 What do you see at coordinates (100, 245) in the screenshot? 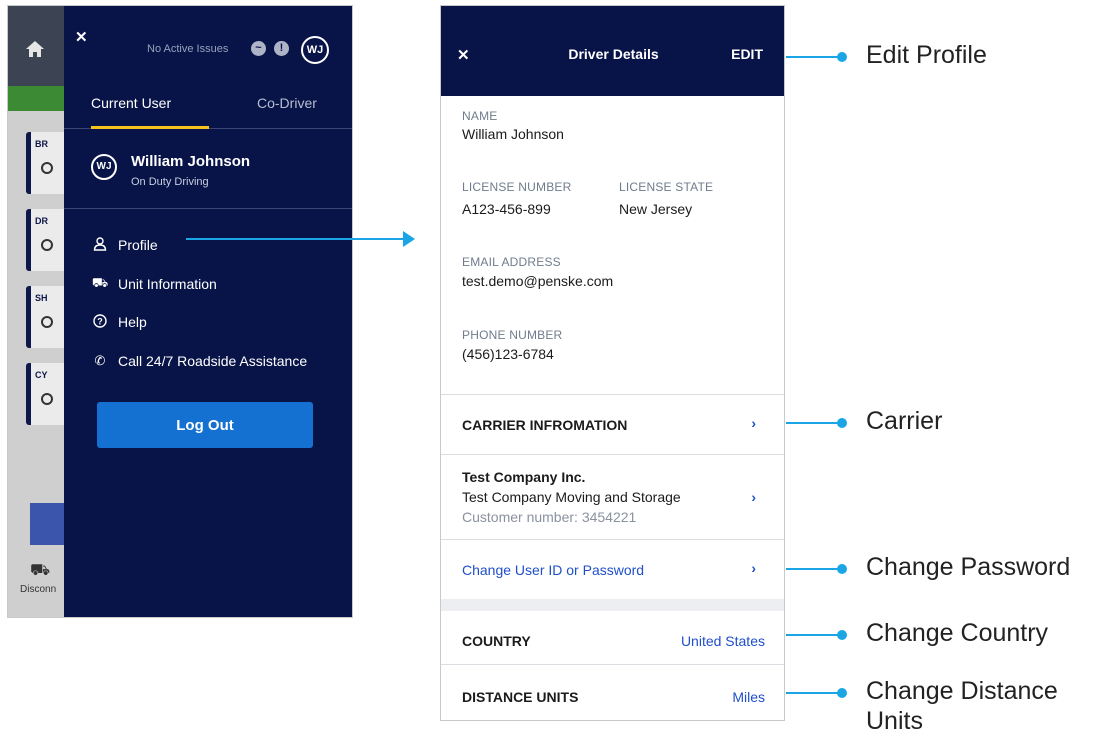
I see `person-icon` at bounding box center [100, 245].